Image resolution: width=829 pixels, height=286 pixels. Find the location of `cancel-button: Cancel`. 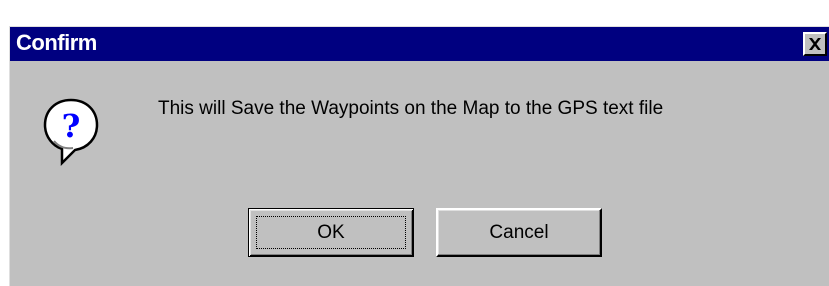

cancel-button: Cancel is located at coordinates (519, 232).